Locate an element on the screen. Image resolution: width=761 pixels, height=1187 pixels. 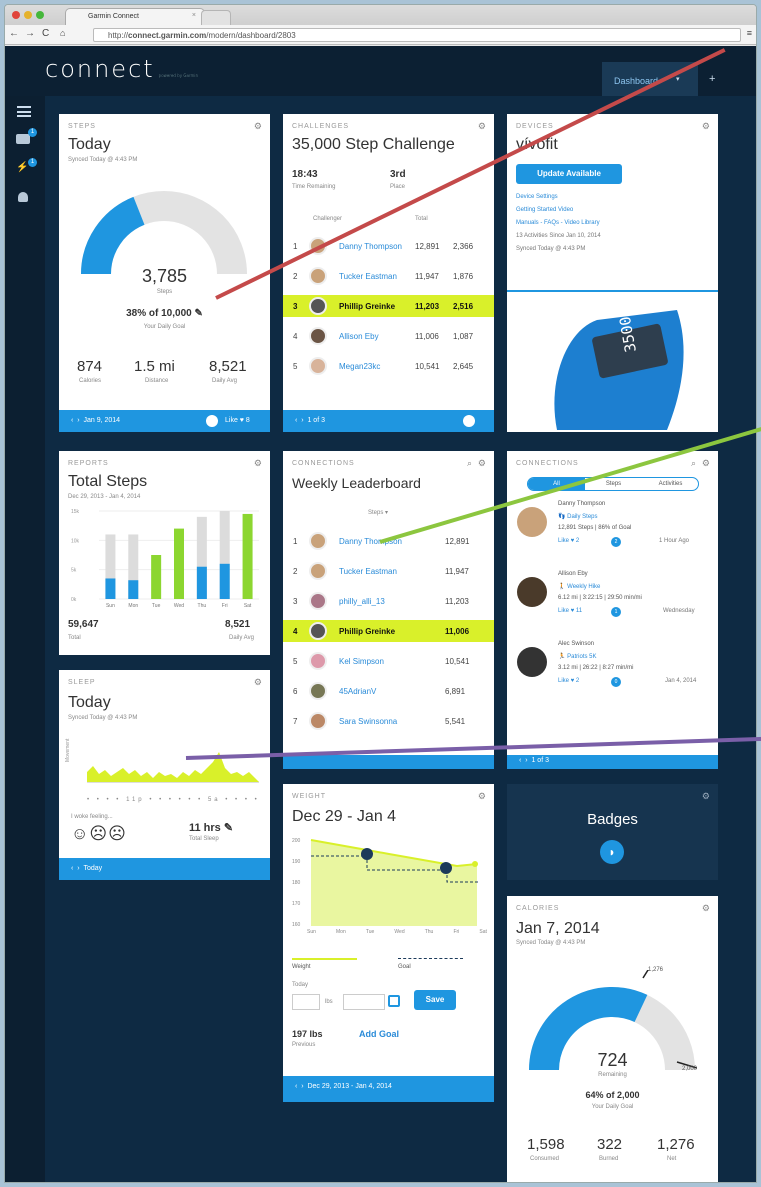
maximize-window-icon is located at coordinates (40, 15).